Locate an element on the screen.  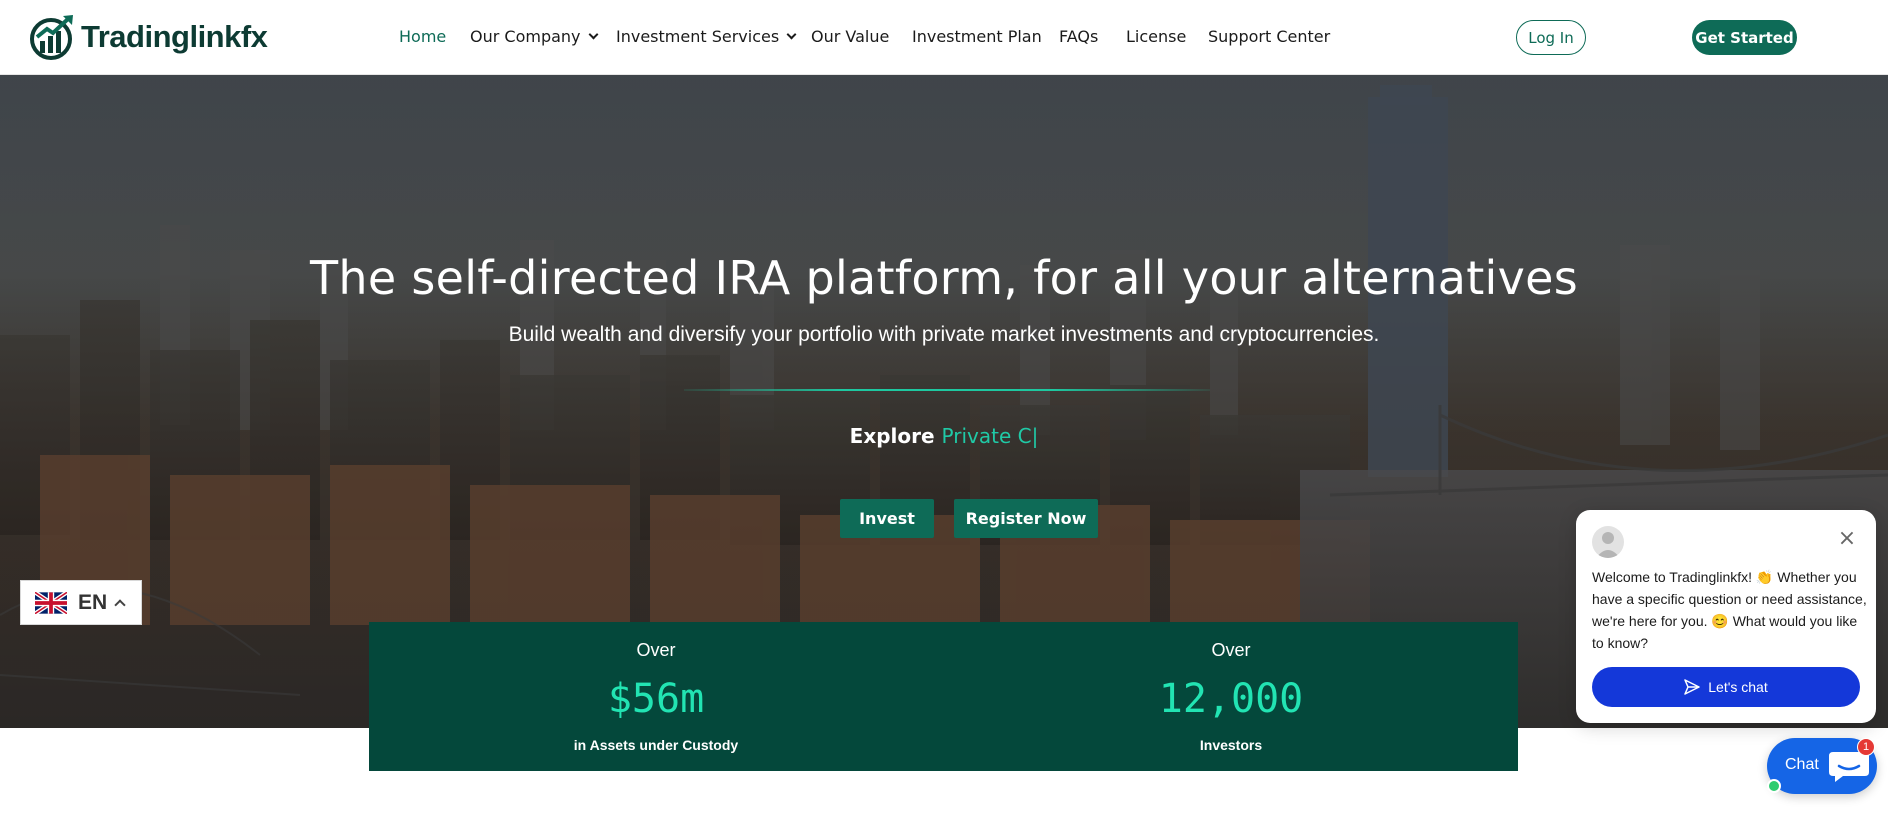
invest-button: Invest is located at coordinates (887, 518).